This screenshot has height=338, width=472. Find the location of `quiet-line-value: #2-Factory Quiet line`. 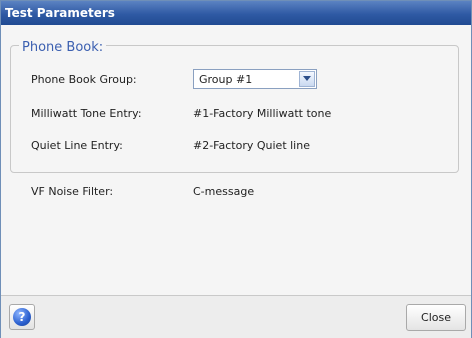

quiet-line-value: #2-Factory Quiet line is located at coordinates (251, 145).